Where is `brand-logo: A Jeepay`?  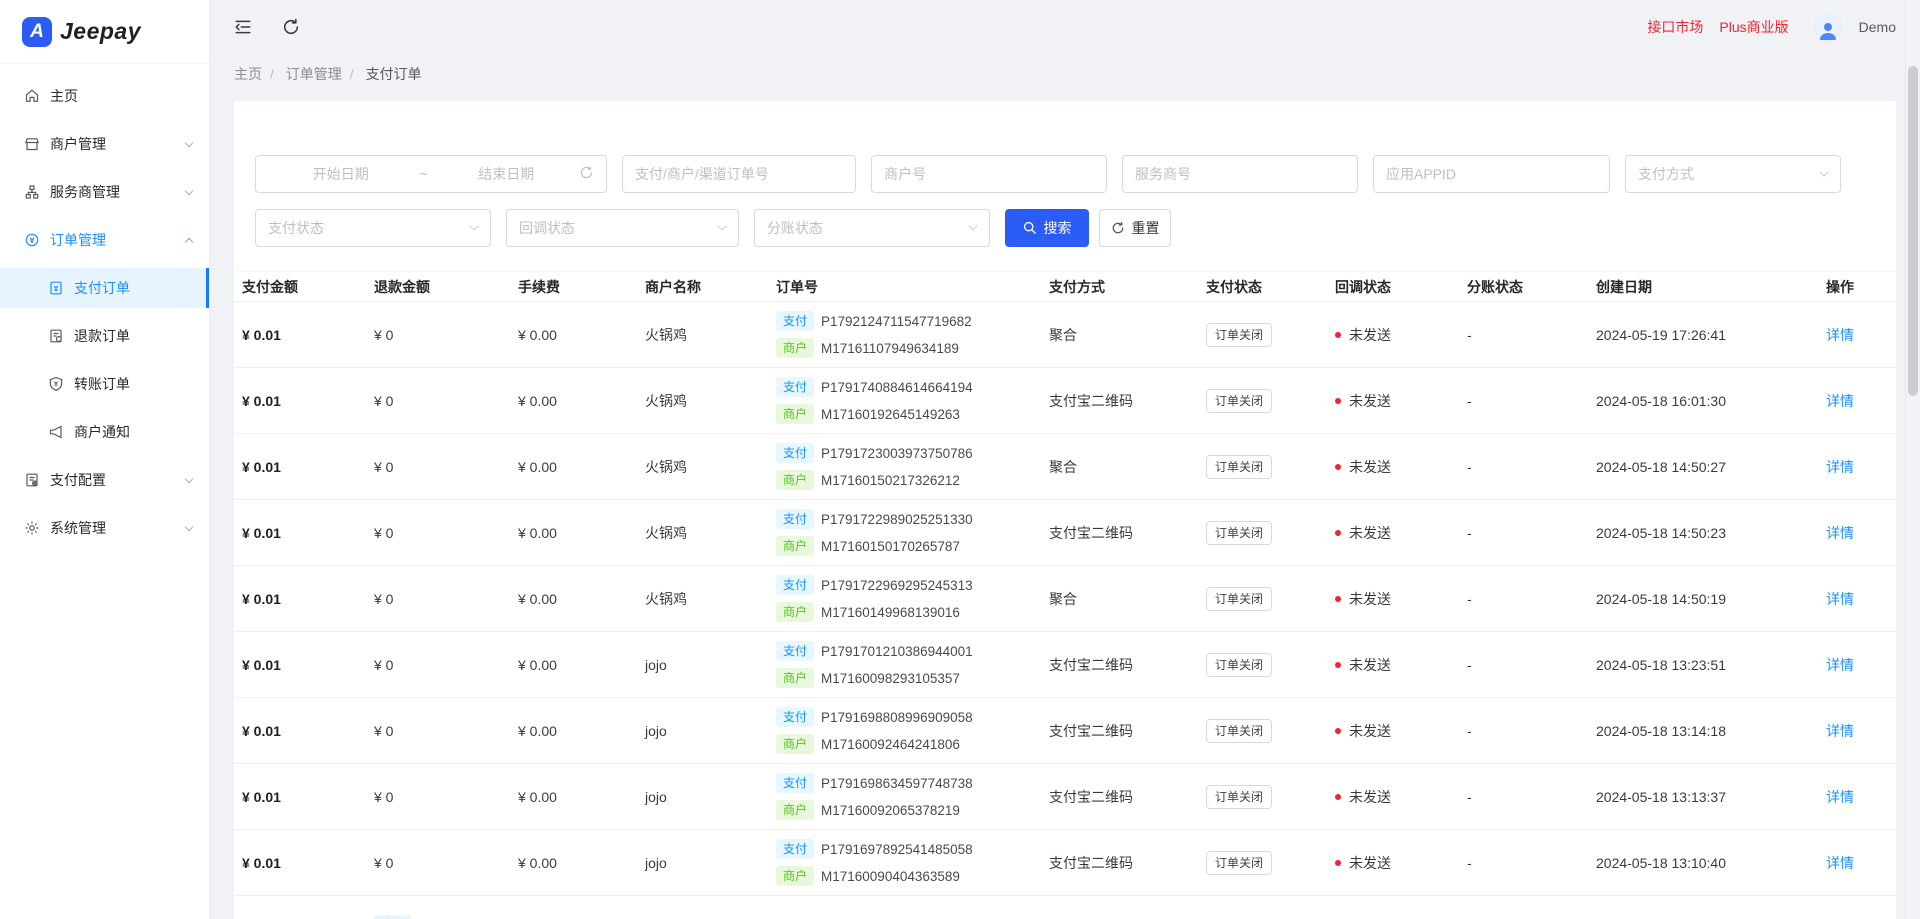 brand-logo: A Jeepay is located at coordinates (104, 32).